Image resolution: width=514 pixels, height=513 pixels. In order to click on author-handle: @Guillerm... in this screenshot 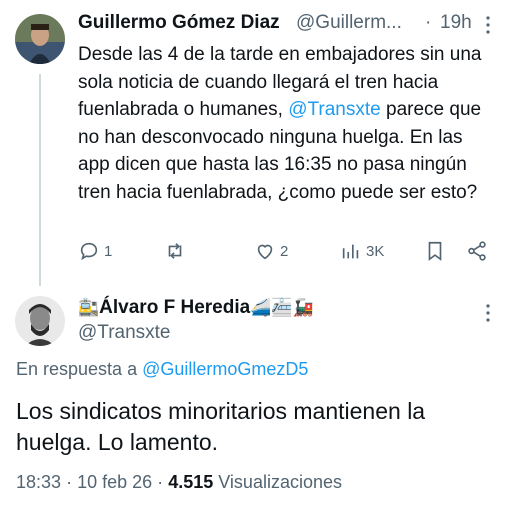, I will do `click(349, 23)`.